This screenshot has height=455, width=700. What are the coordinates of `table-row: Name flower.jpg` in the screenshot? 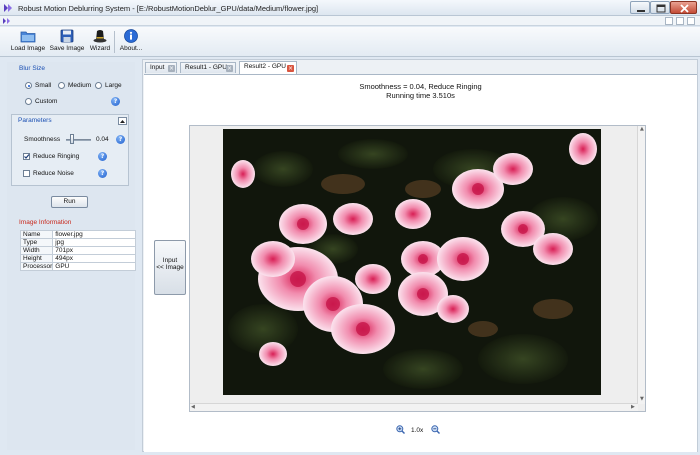 It's located at (77, 234).